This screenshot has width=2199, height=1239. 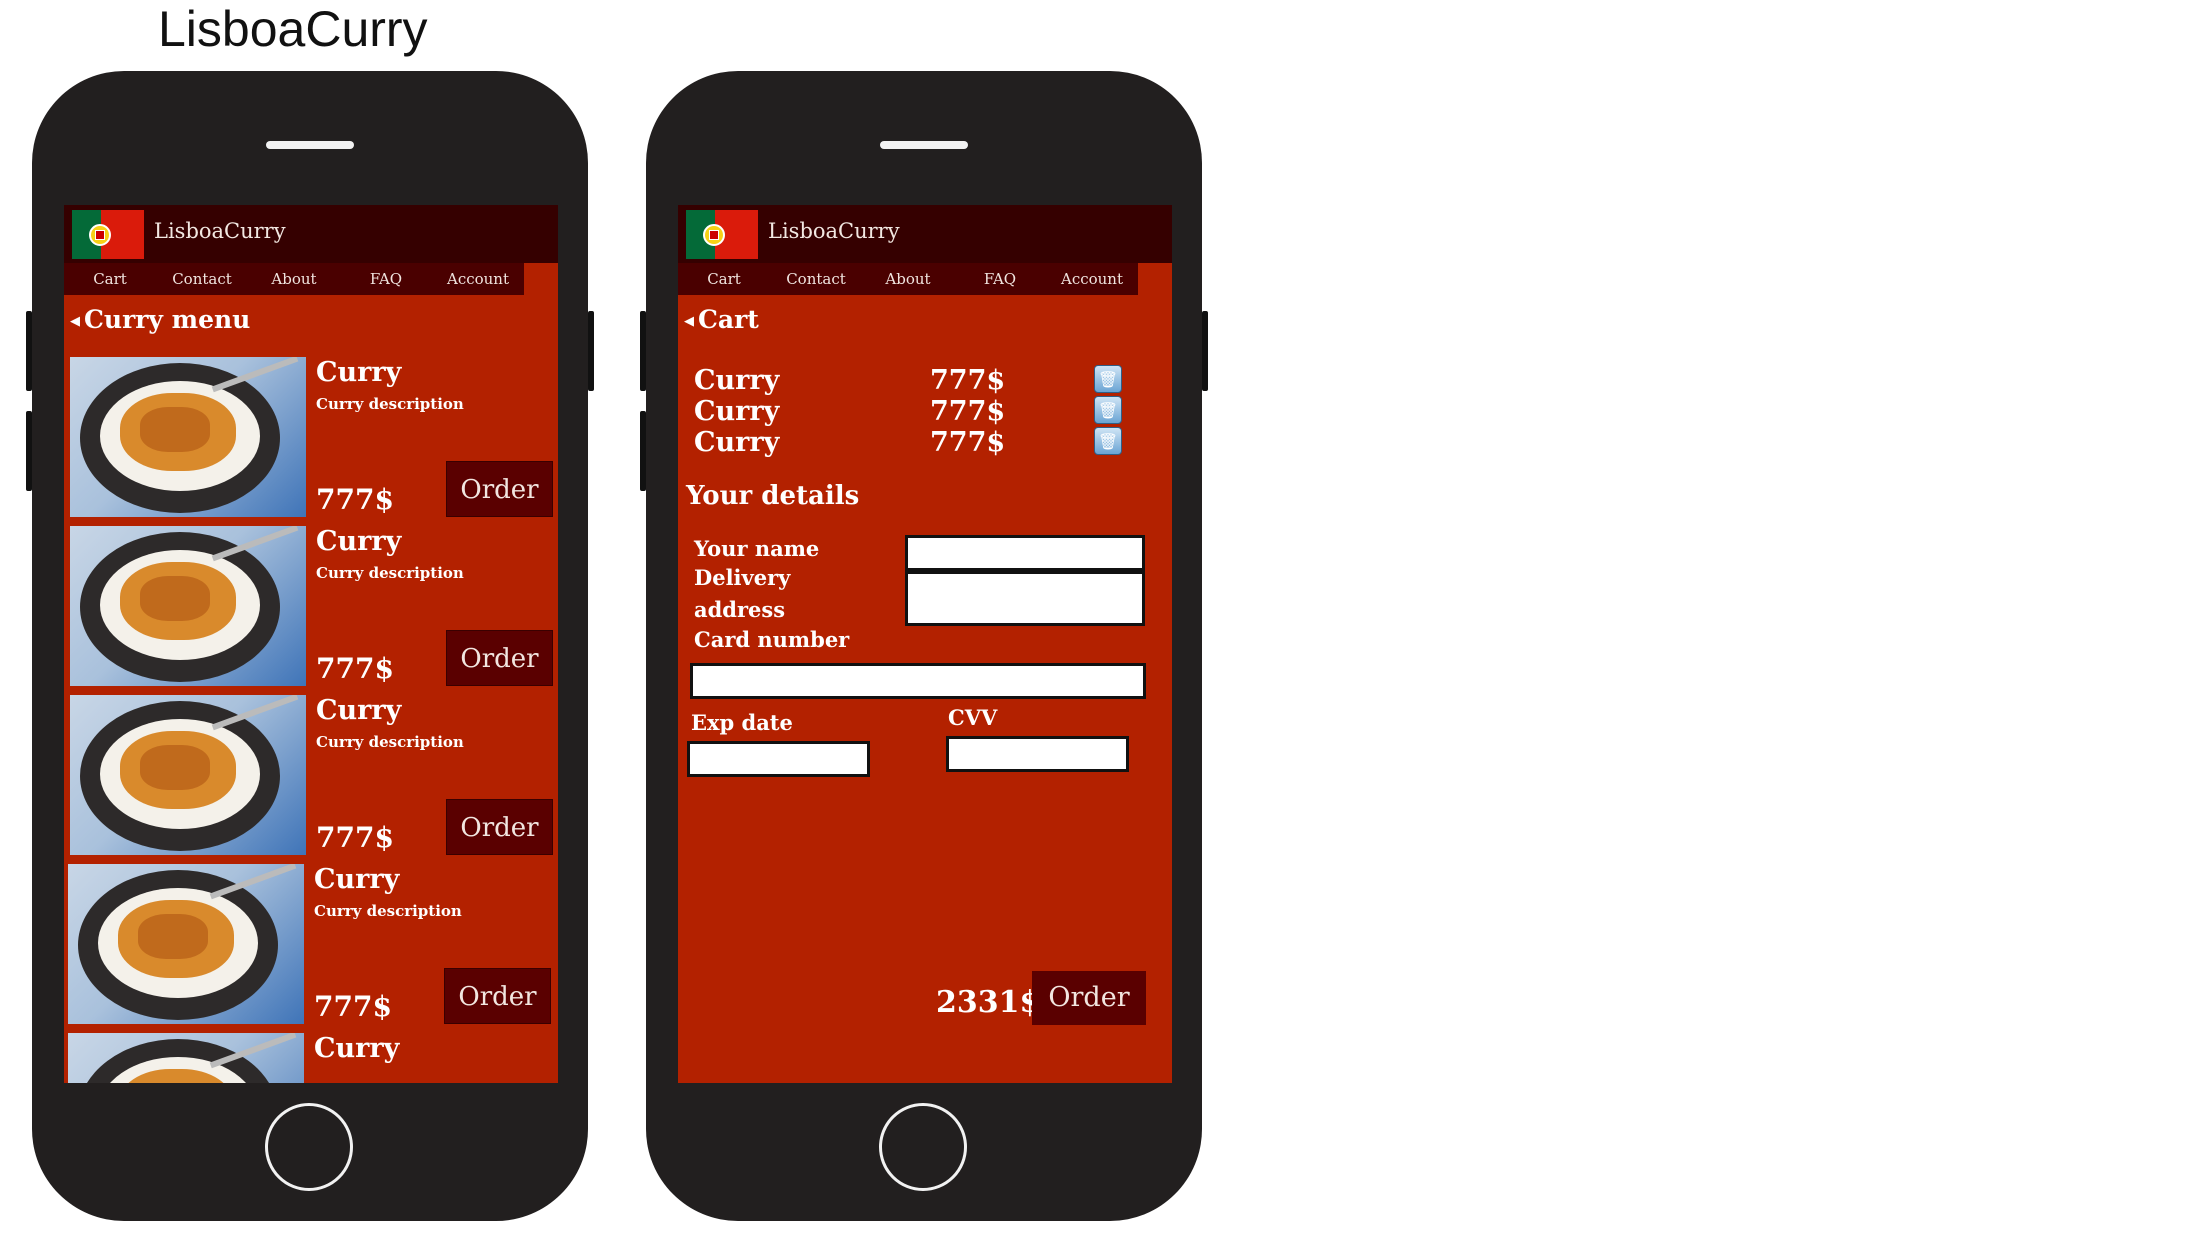 I want to click on exp-date-input, so click(x=778, y=759).